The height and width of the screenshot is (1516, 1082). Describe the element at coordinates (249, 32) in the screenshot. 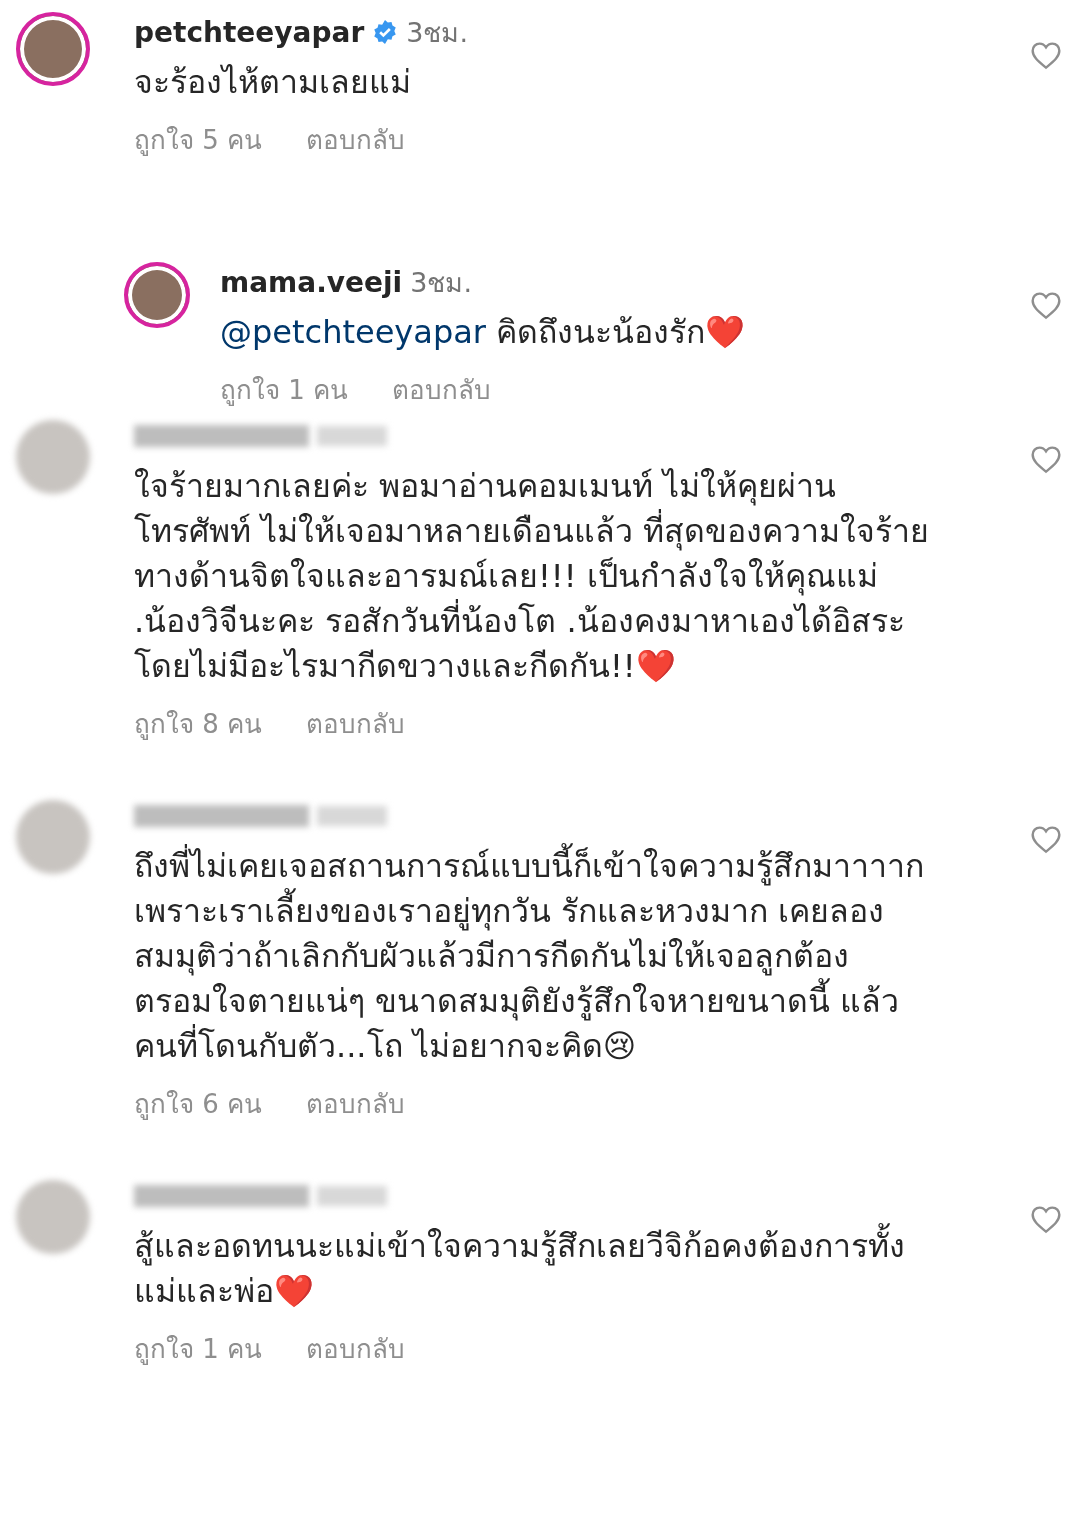

I see `username: petchteeyapar` at that location.